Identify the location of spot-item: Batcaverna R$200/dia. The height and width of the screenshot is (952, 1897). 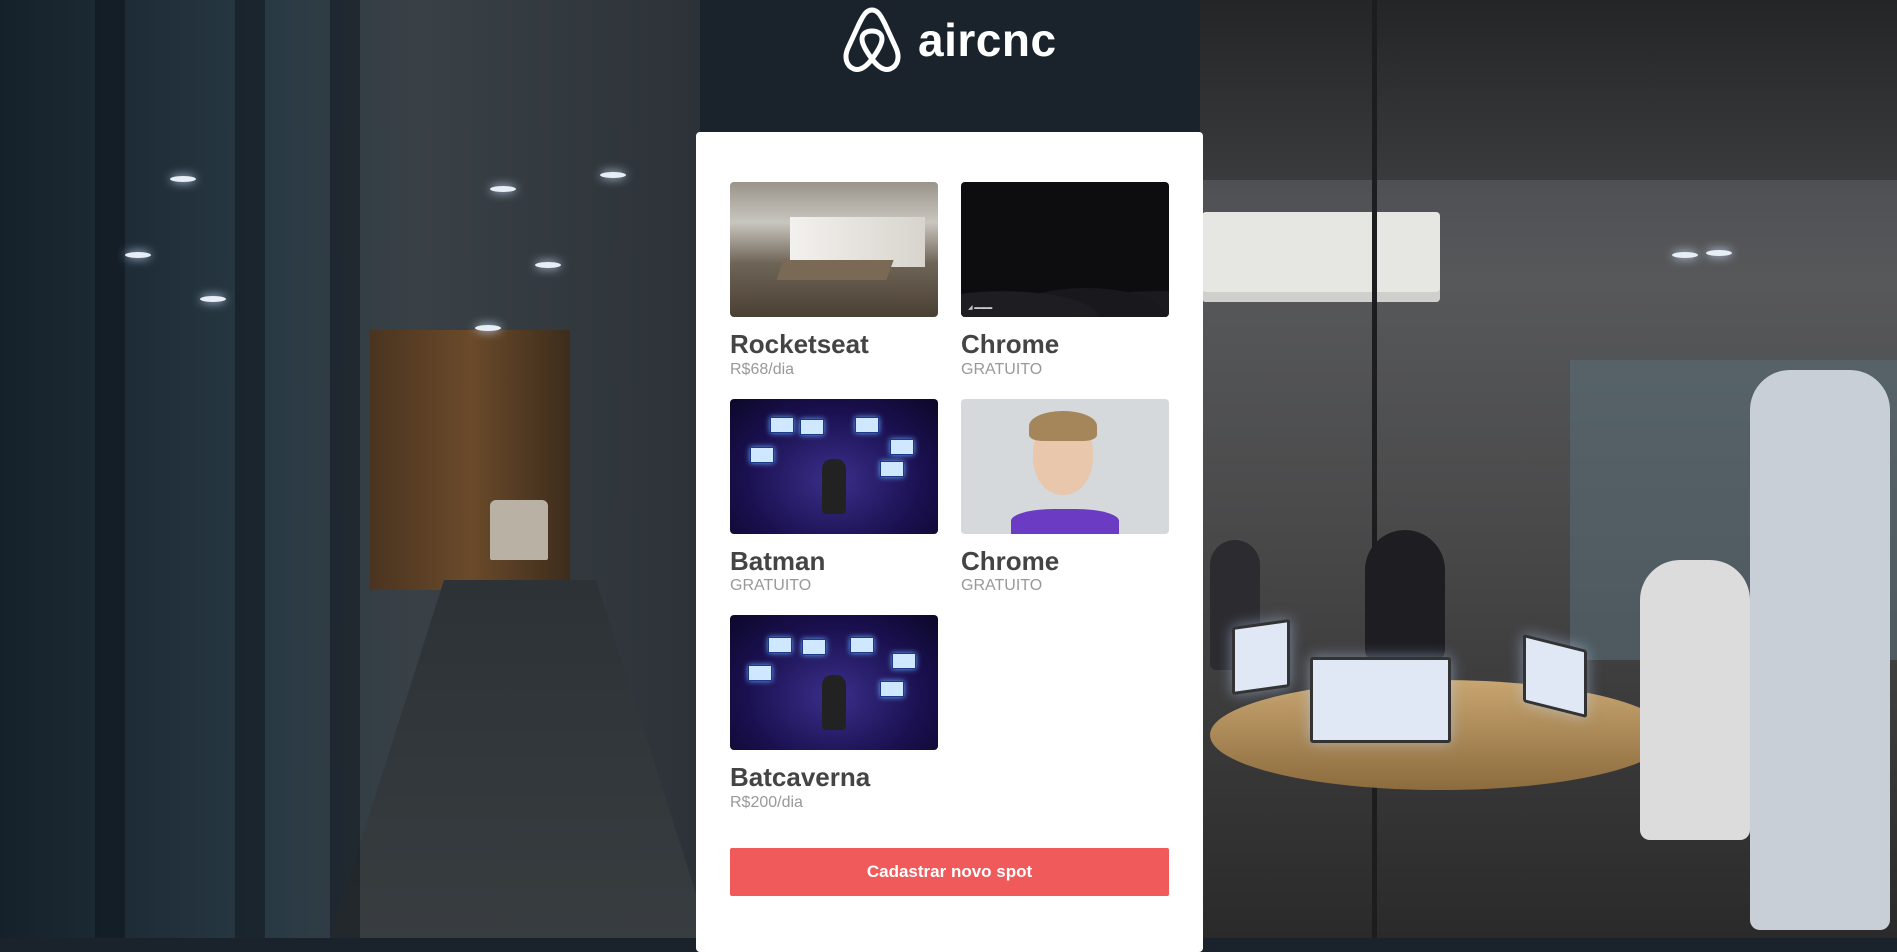
(834, 713).